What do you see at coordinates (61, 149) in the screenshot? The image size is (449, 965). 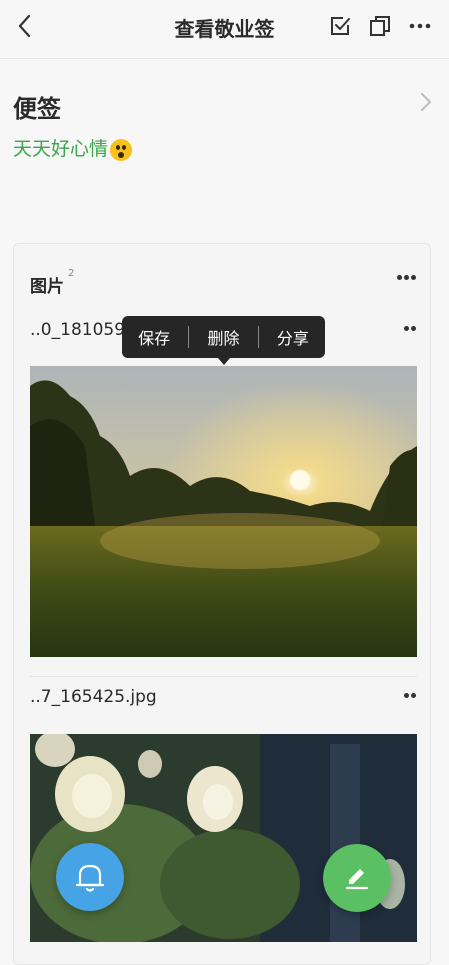 I see `note-content-text: 天天好心情` at bounding box center [61, 149].